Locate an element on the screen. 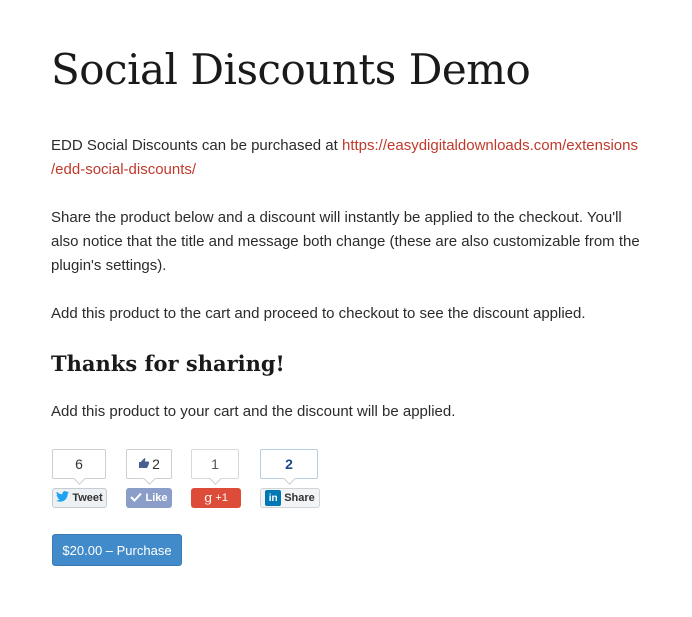 The height and width of the screenshot is (617, 692). thumbs-up-icon is located at coordinates (144, 464).